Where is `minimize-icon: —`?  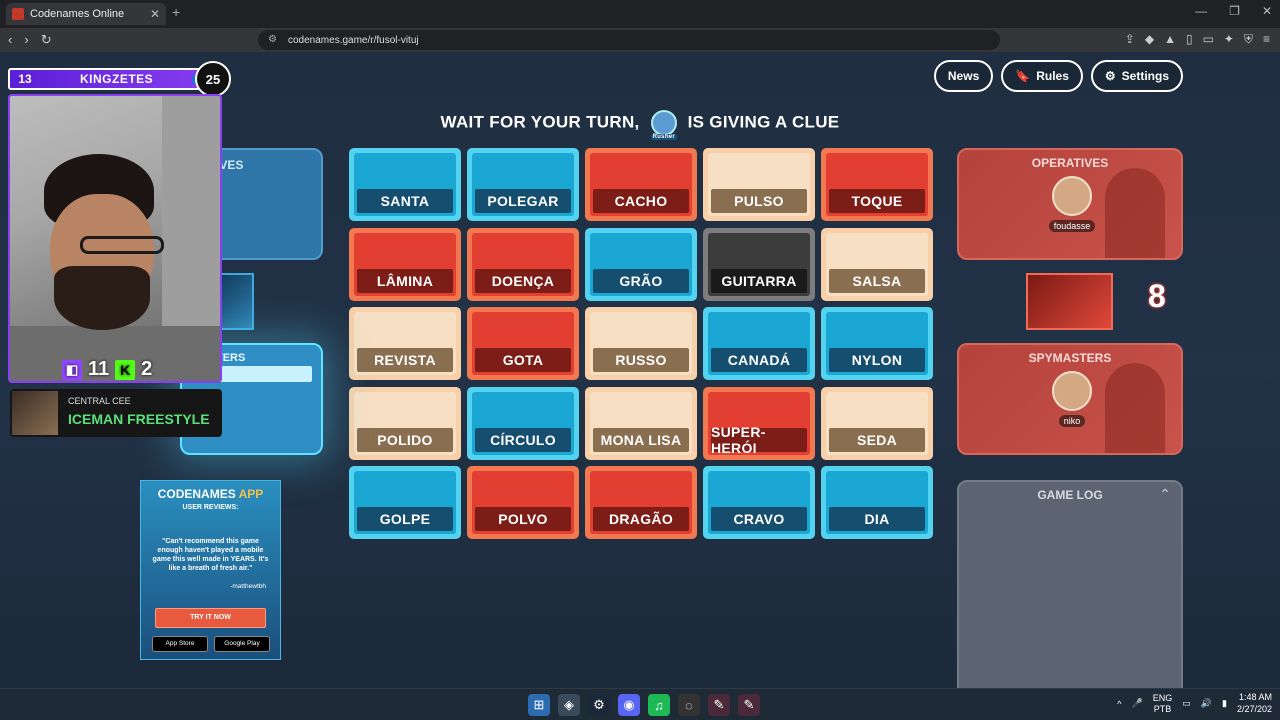
minimize-icon: — is located at coordinates (1201, 11).